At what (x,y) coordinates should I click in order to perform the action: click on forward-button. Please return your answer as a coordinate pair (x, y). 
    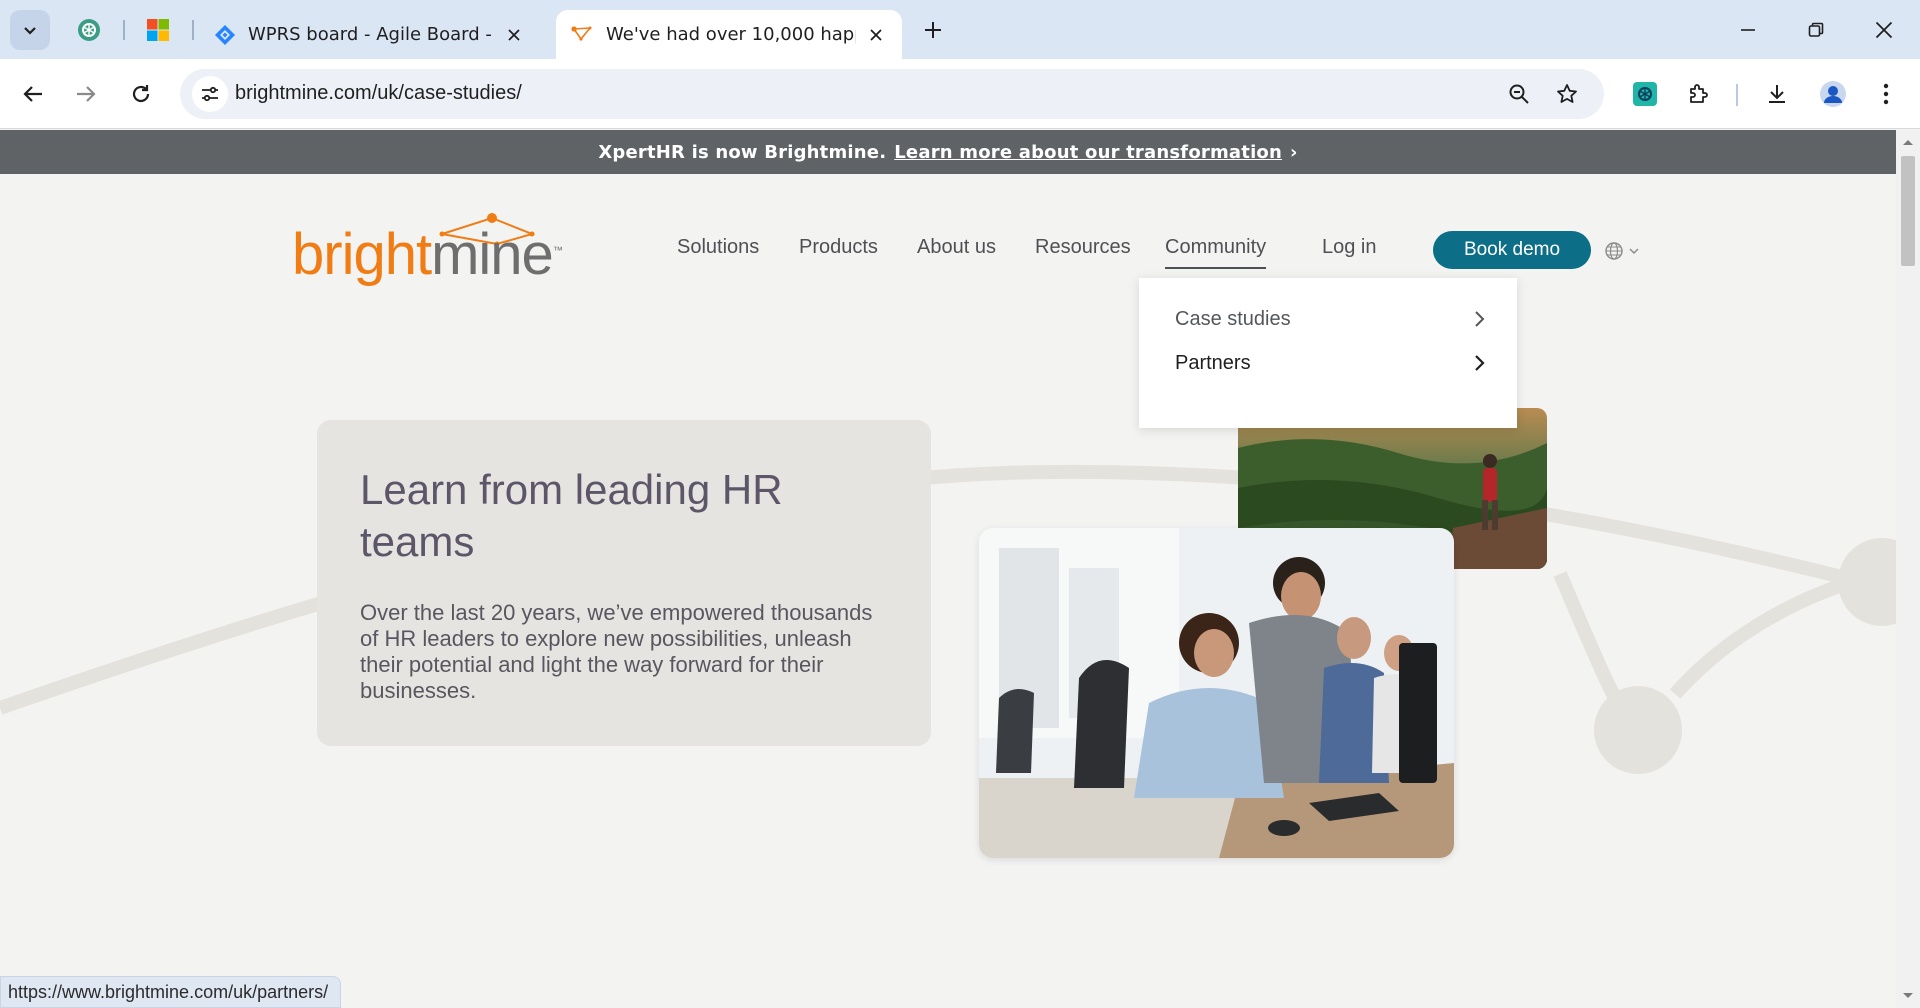
    Looking at the image, I should click on (86, 94).